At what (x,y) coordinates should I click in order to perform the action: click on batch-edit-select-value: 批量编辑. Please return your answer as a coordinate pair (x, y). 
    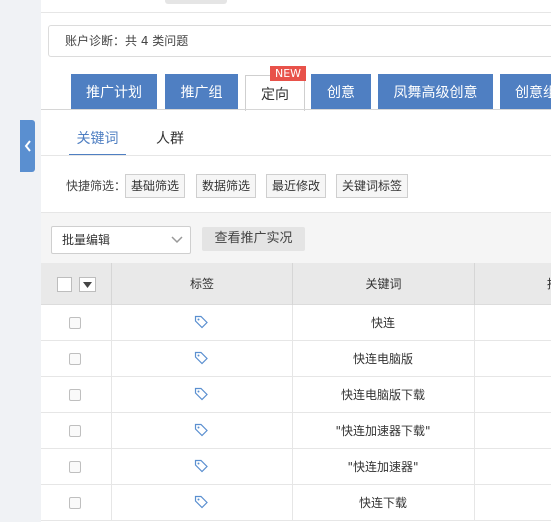
    Looking at the image, I should click on (86, 240).